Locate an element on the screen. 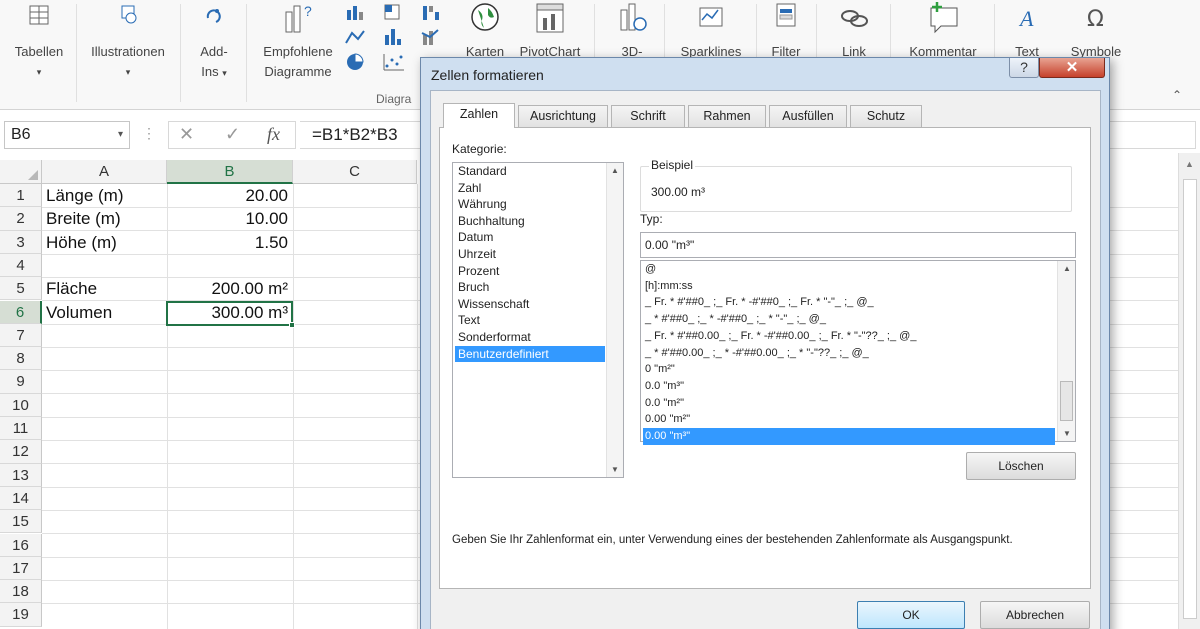 This screenshot has height=629, width=1200. empfohlene-diagramme-button: ? Empfohlene Diagramme is located at coordinates (298, 41).